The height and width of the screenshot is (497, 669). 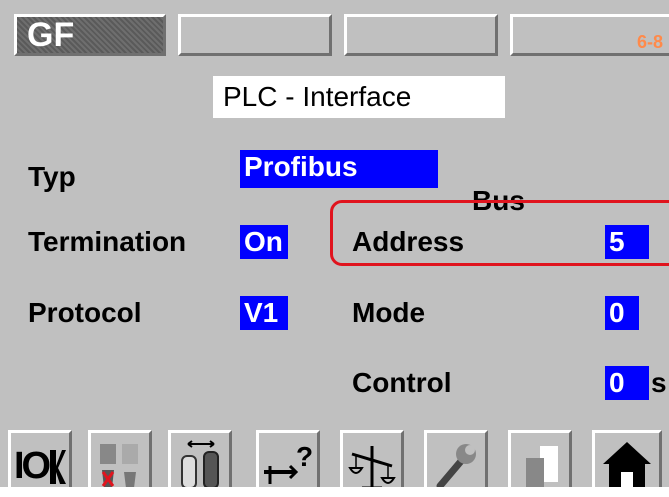 I want to click on tab-gf: GF, so click(x=90, y=35).